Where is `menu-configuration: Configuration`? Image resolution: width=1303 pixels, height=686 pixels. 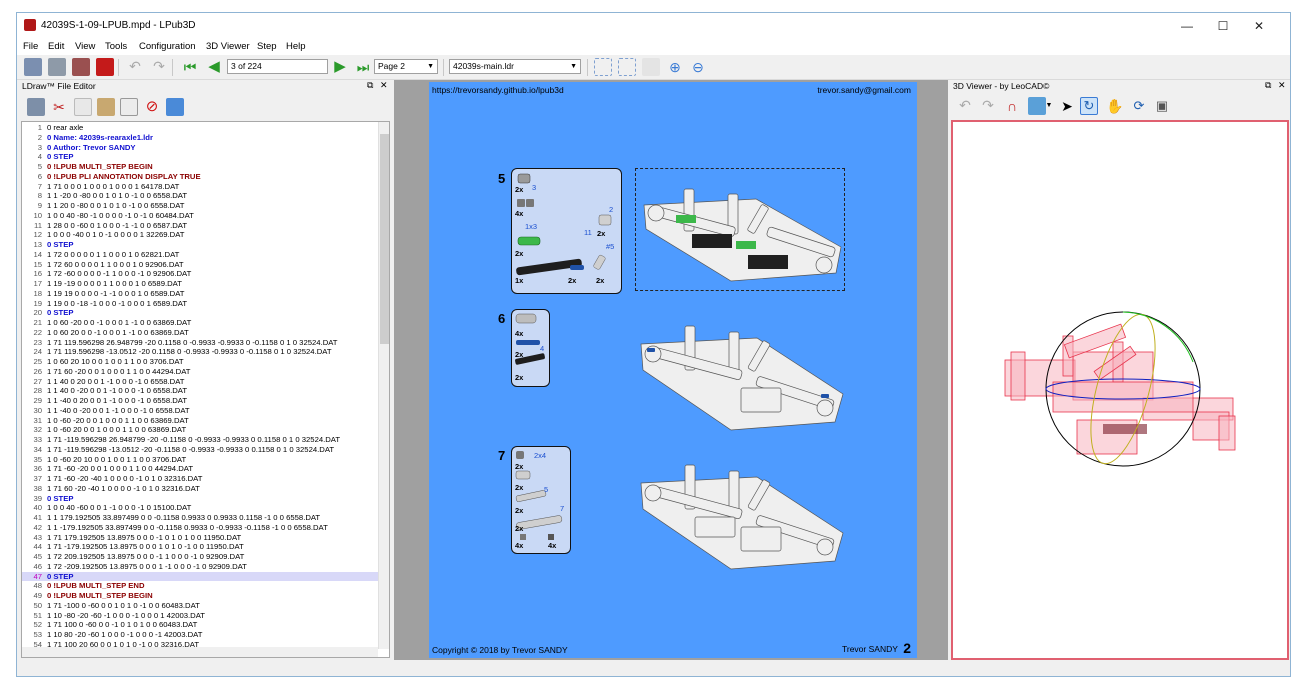 menu-configuration: Configuration is located at coordinates (167, 46).